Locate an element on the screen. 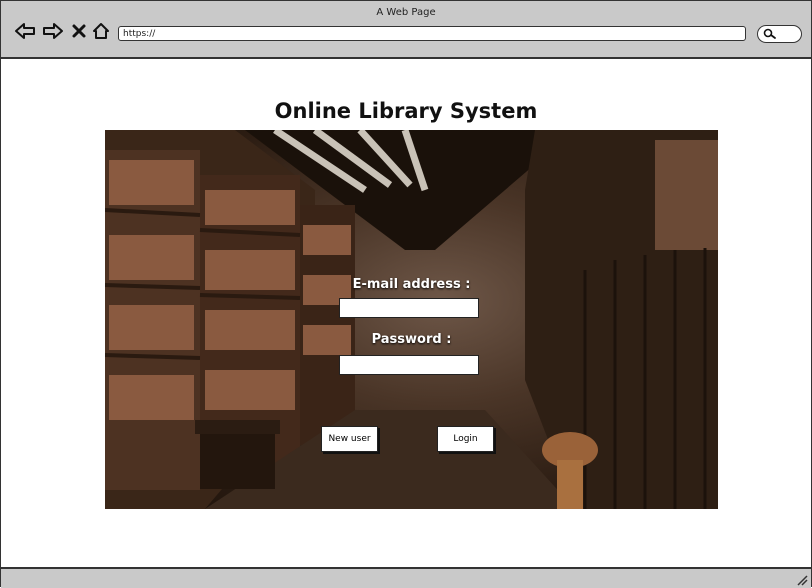  url-bar: https:// is located at coordinates (432, 33).